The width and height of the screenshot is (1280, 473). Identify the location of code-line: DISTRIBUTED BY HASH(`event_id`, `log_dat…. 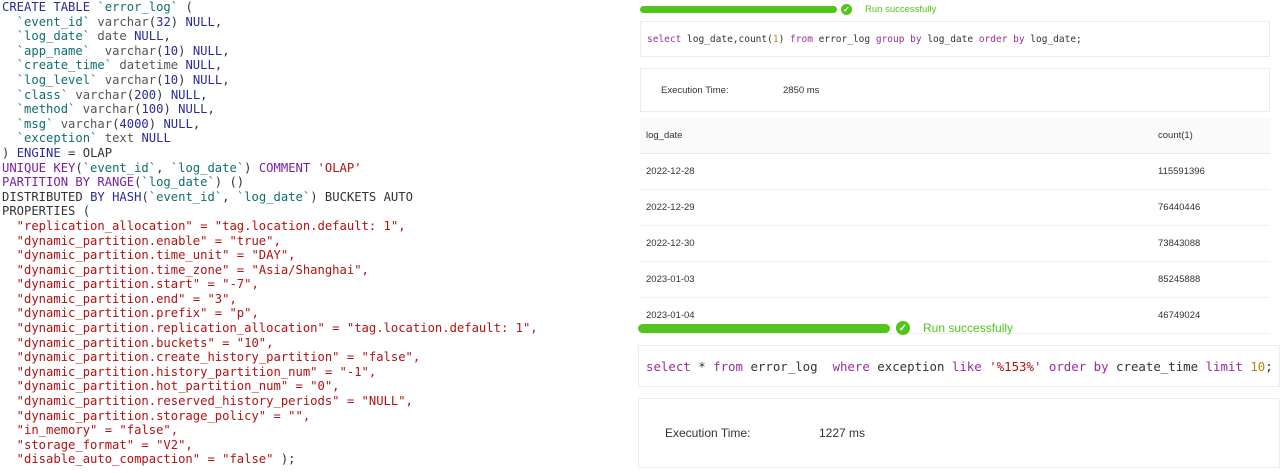
(314, 197).